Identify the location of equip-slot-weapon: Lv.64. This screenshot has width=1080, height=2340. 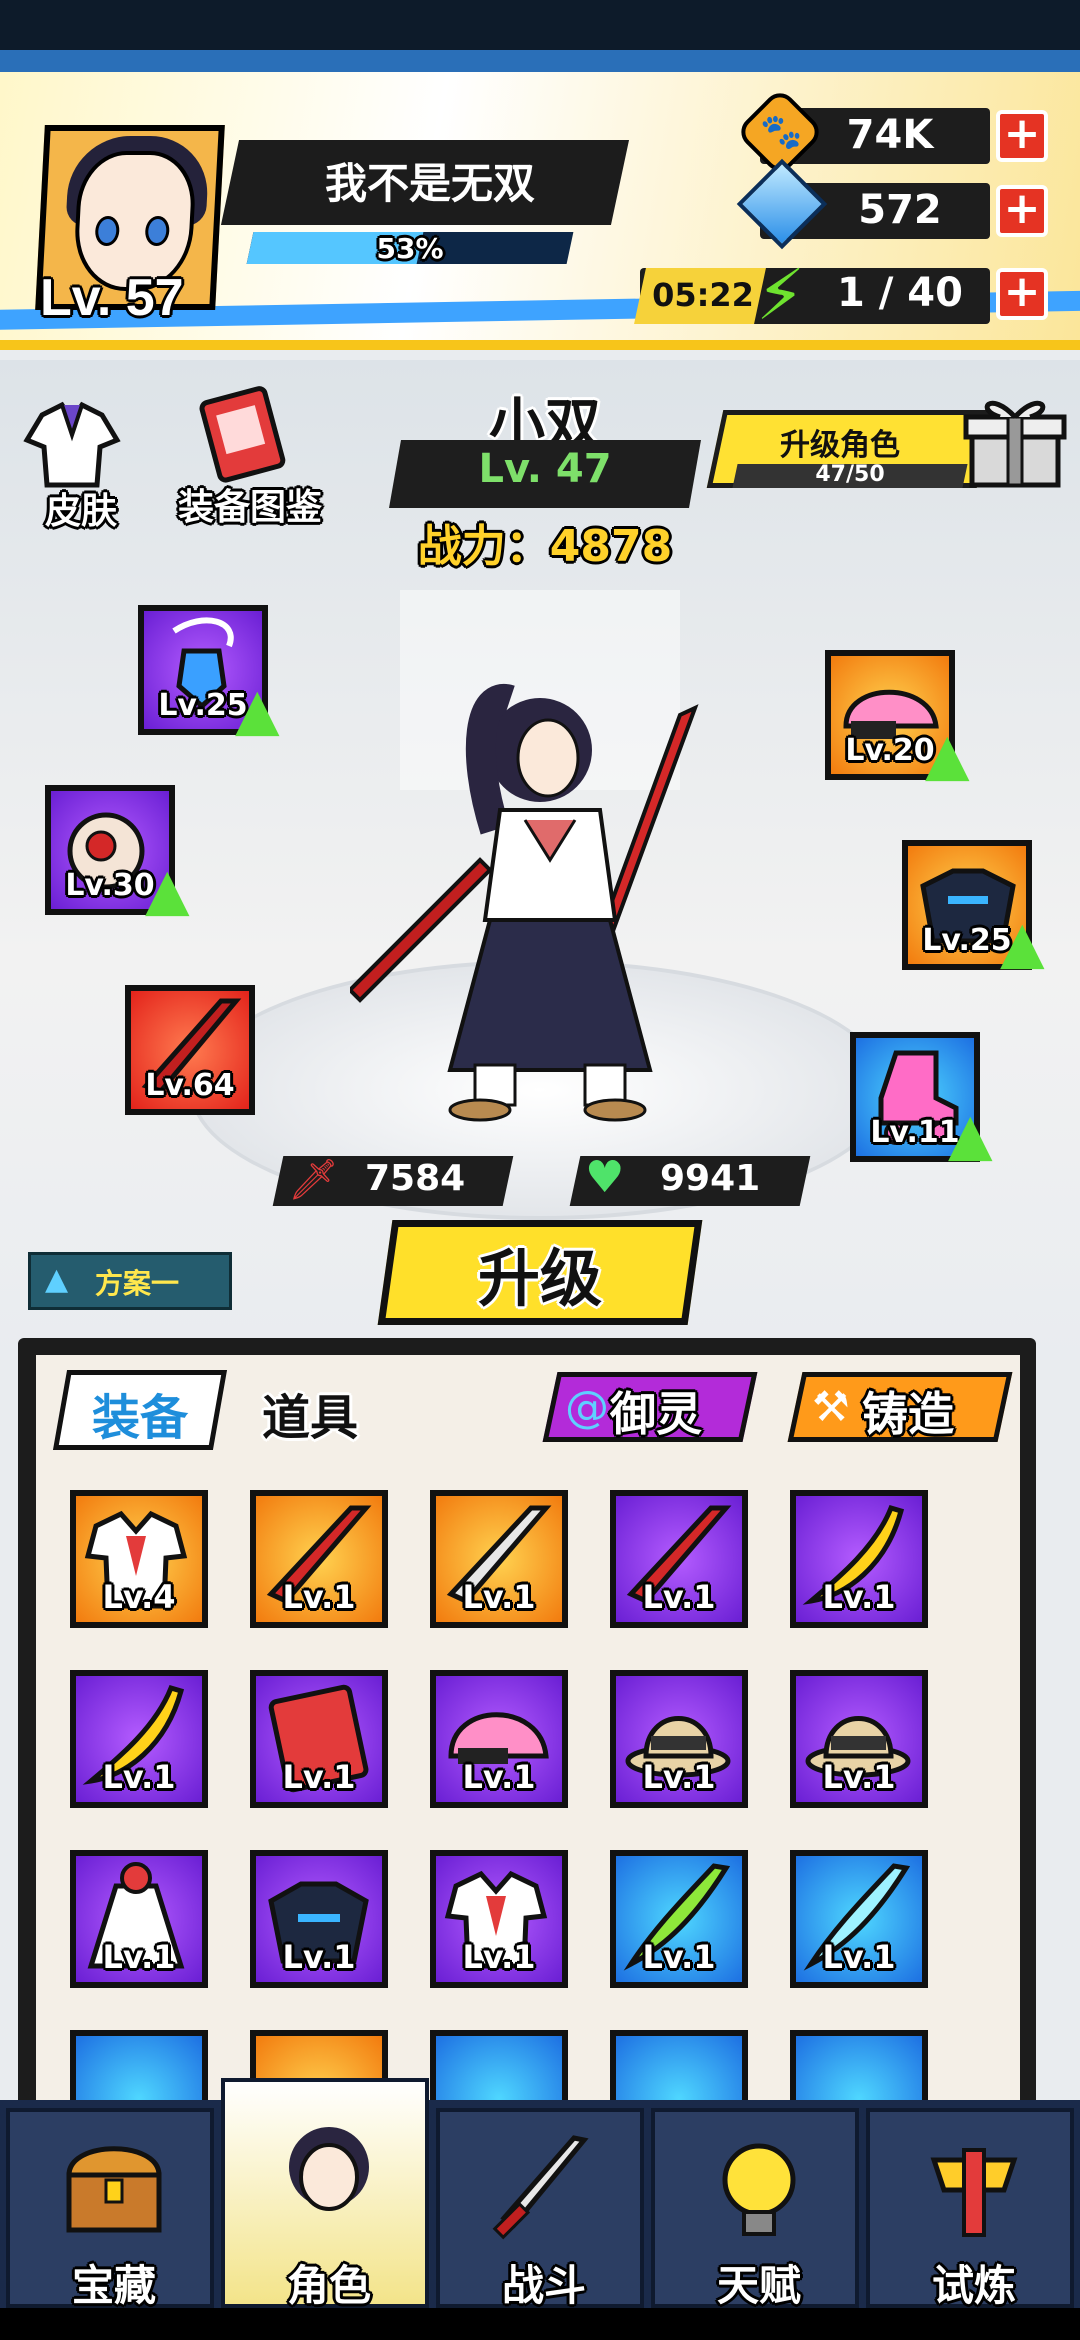
(190, 1050).